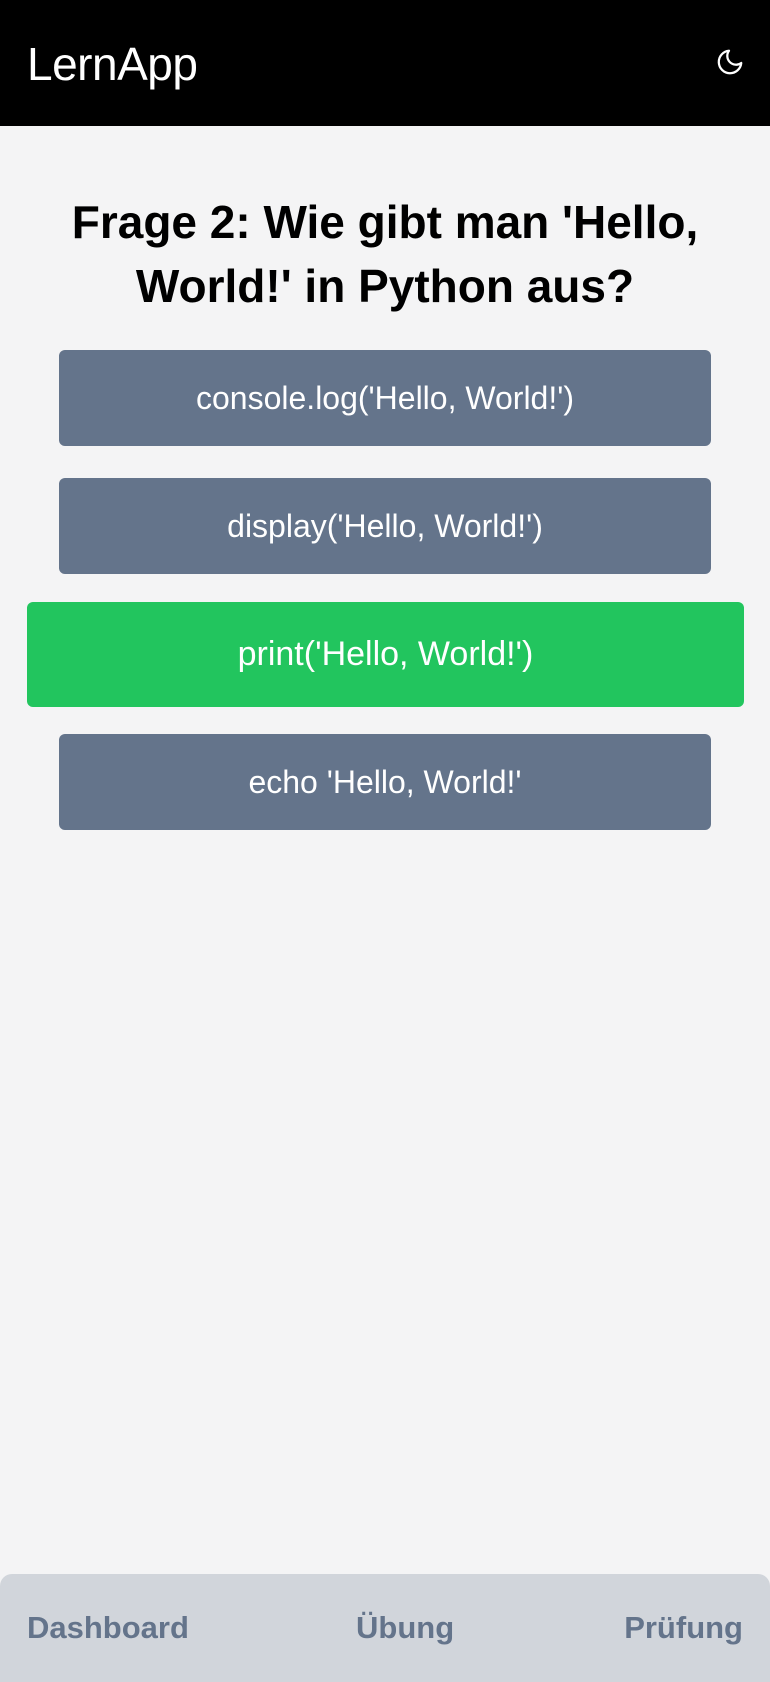 The width and height of the screenshot is (770, 1682). I want to click on nav-item-uebung: Übung, so click(405, 1628).